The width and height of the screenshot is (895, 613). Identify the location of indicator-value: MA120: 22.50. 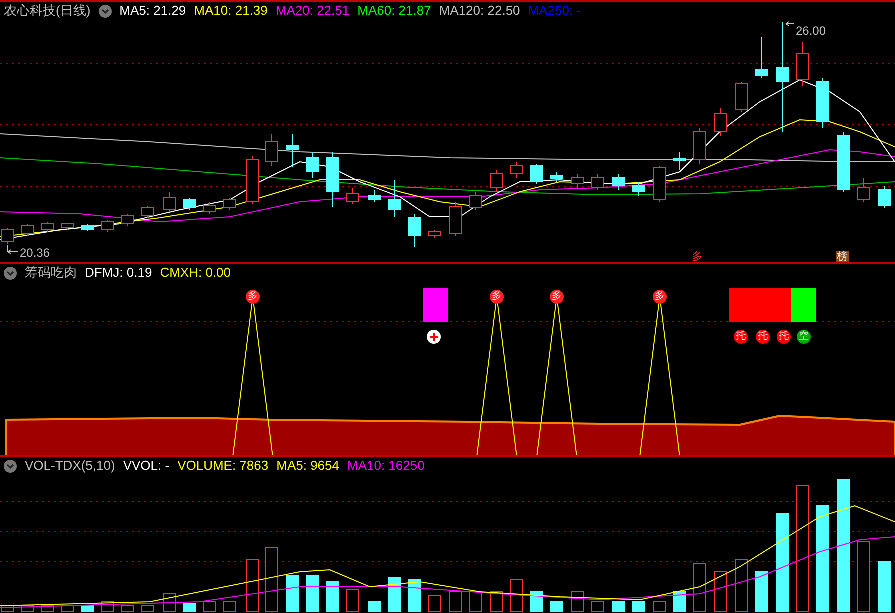
(479, 11).